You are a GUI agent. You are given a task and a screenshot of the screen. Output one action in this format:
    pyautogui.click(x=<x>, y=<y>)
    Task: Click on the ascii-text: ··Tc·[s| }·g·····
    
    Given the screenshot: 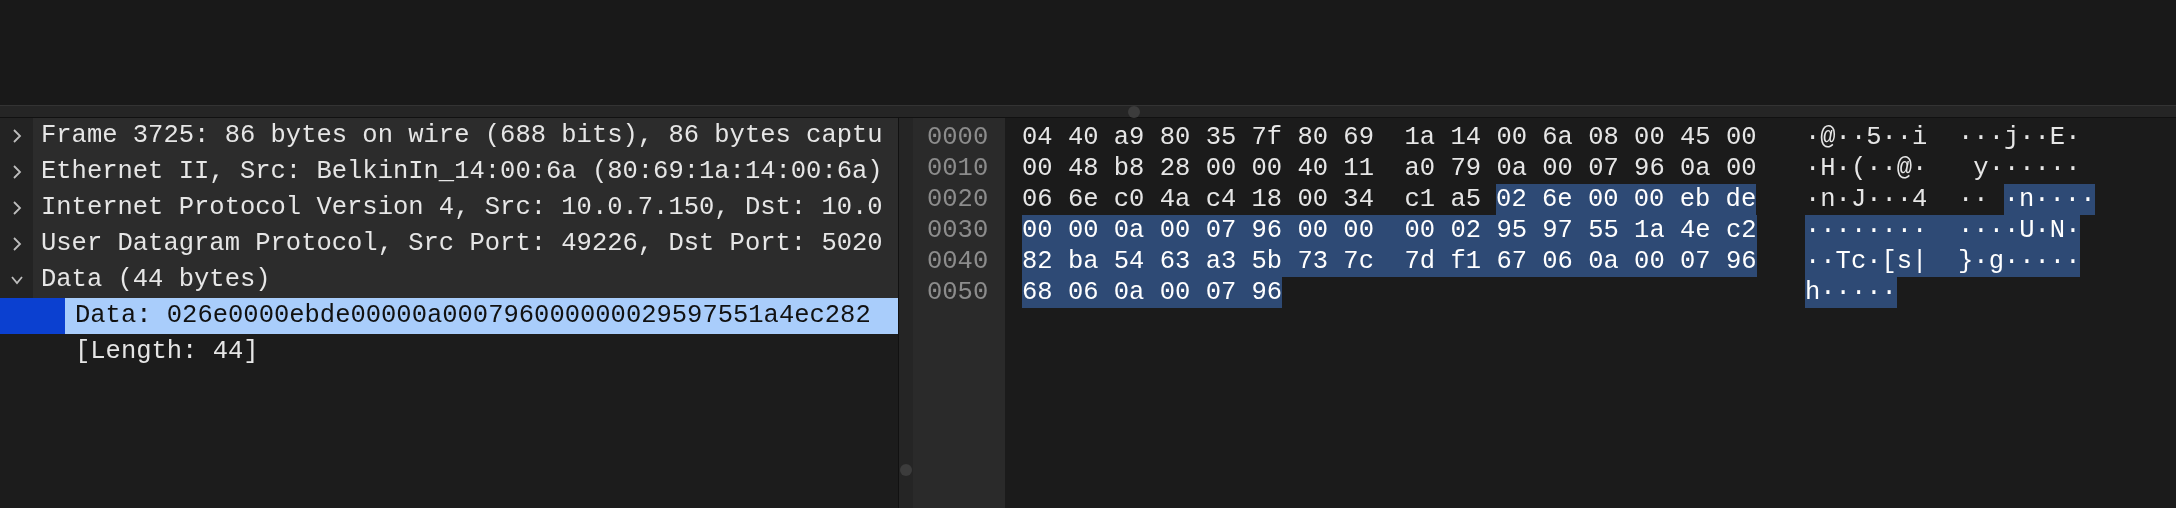 What is the action you would take?
    pyautogui.click(x=1943, y=261)
    